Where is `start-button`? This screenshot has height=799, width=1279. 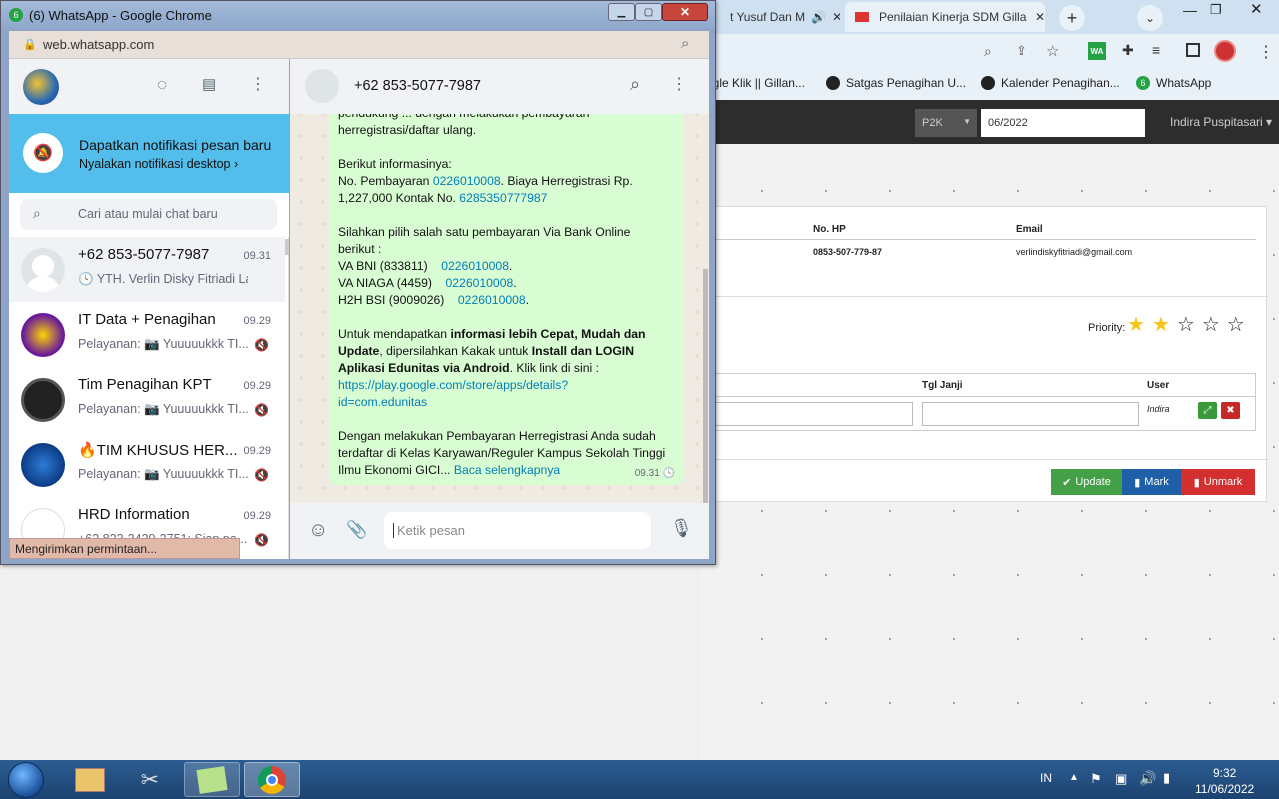 start-button is located at coordinates (26, 780).